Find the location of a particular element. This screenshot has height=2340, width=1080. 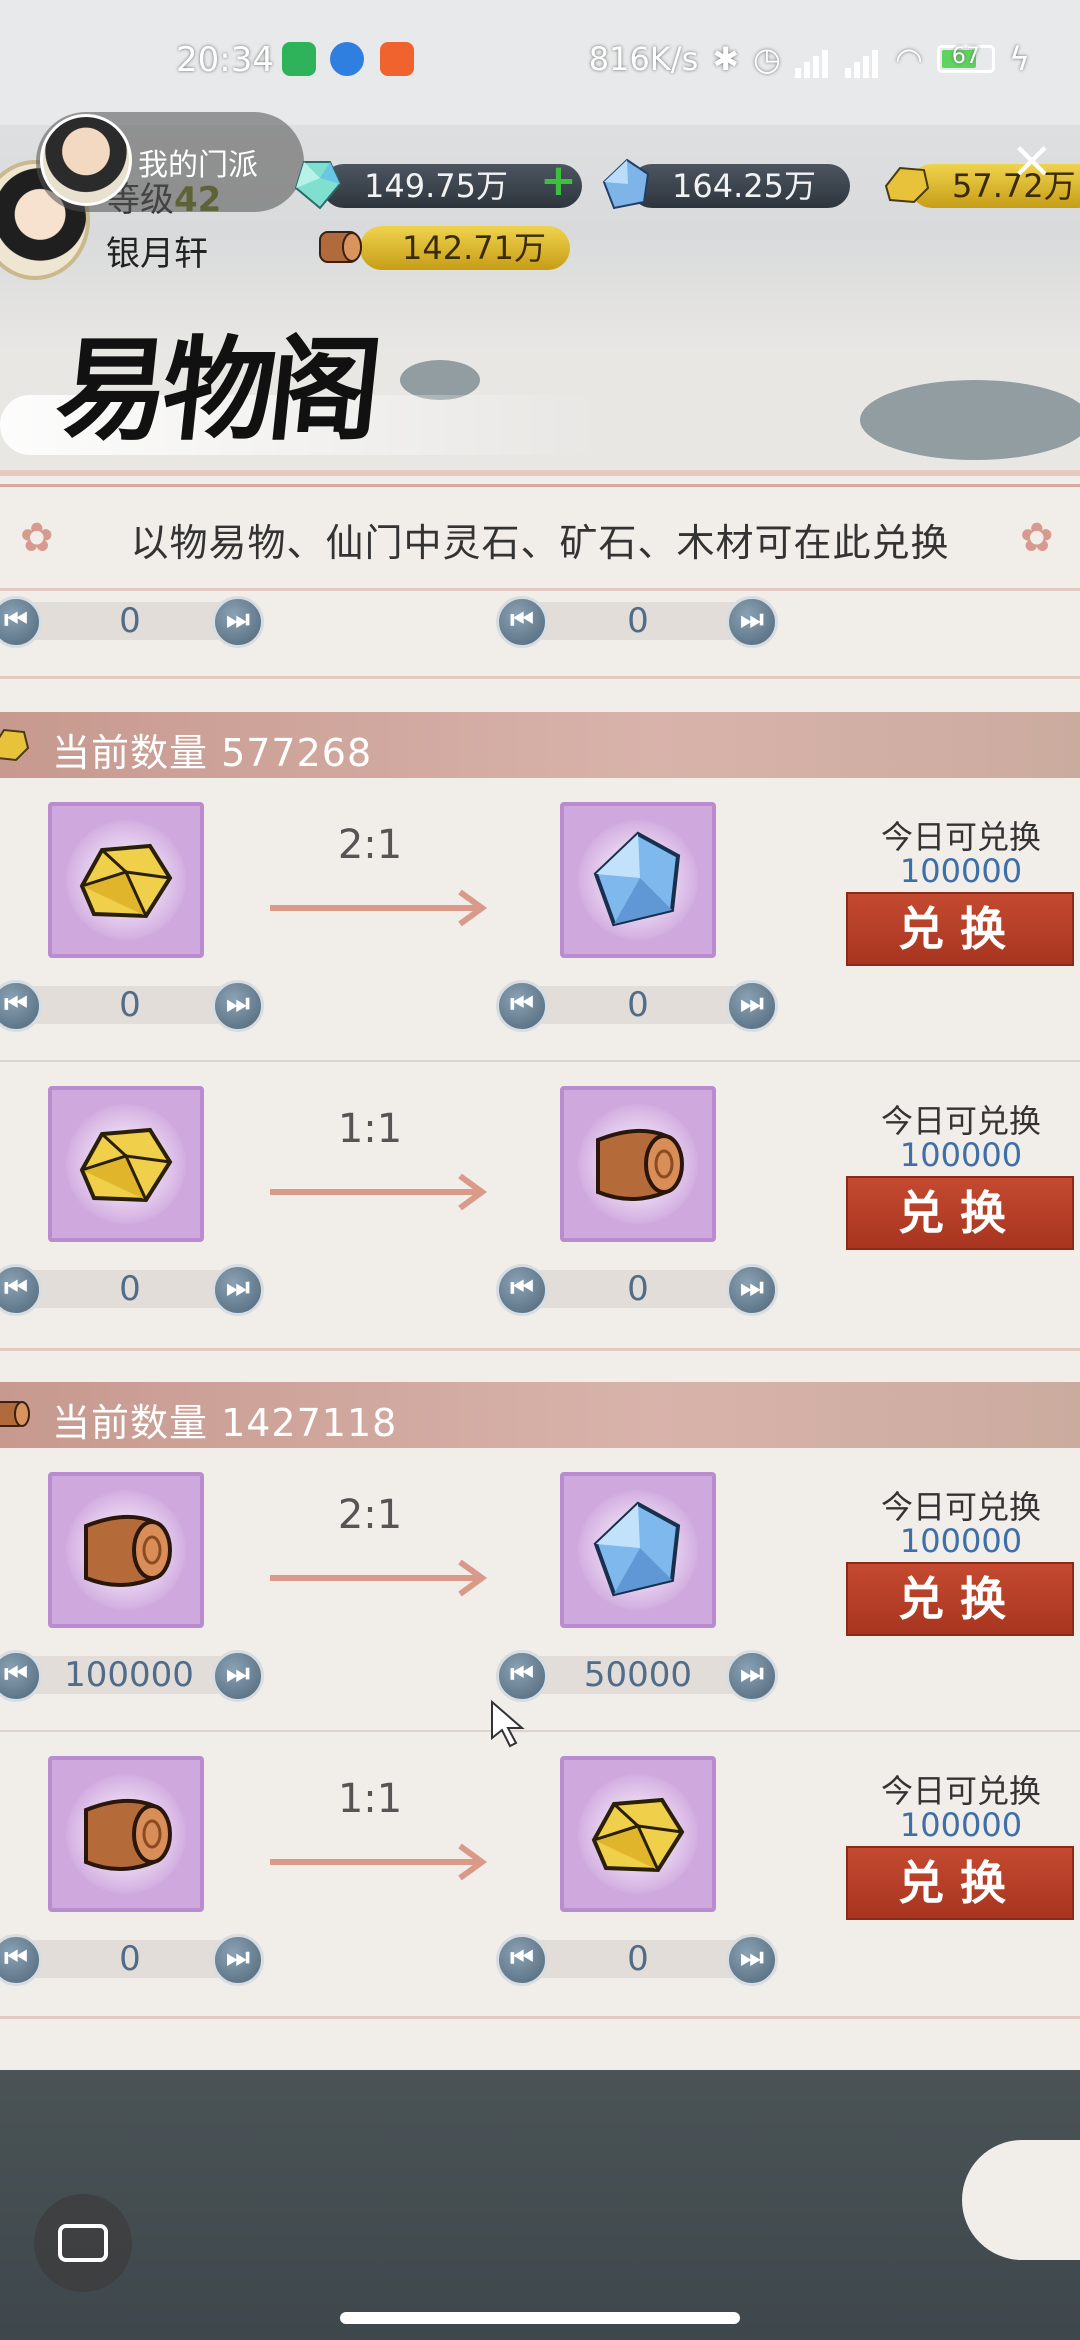

status-right: 816K/s ✱ ◷ ◠ 67 ϟ is located at coordinates (809, 59).